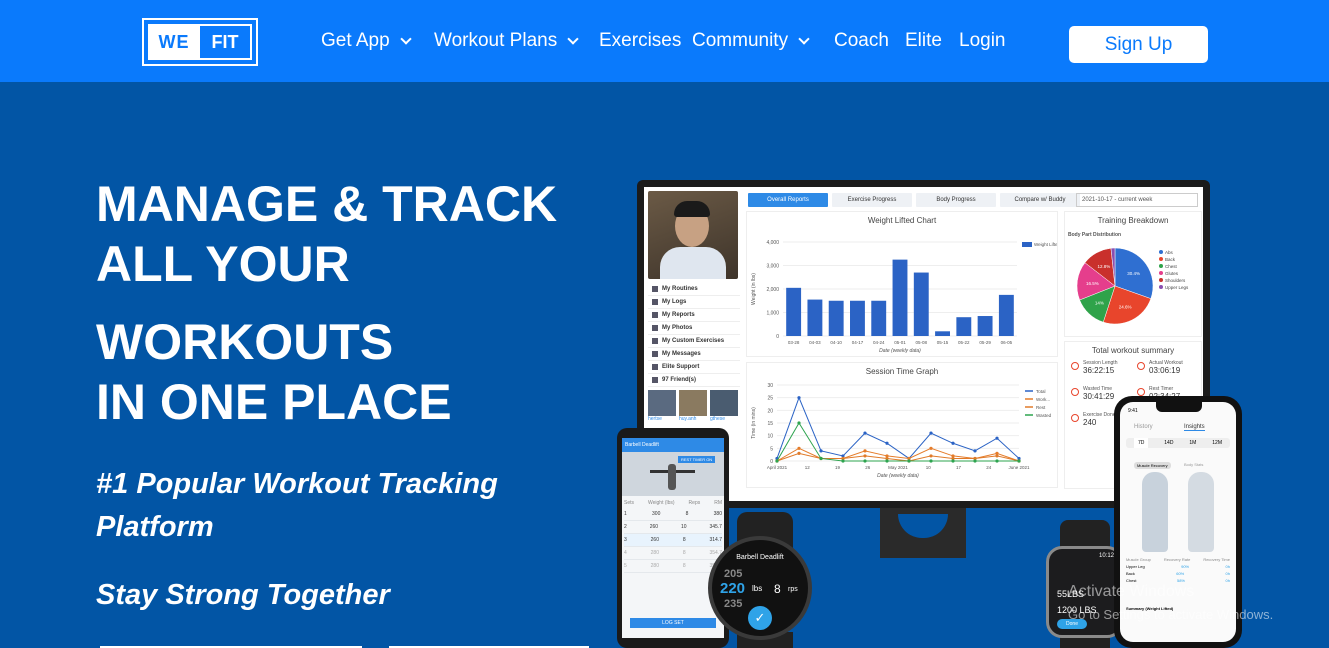 This screenshot has height=648, width=1329. I want to click on nav-elite: Elite, so click(923, 41).